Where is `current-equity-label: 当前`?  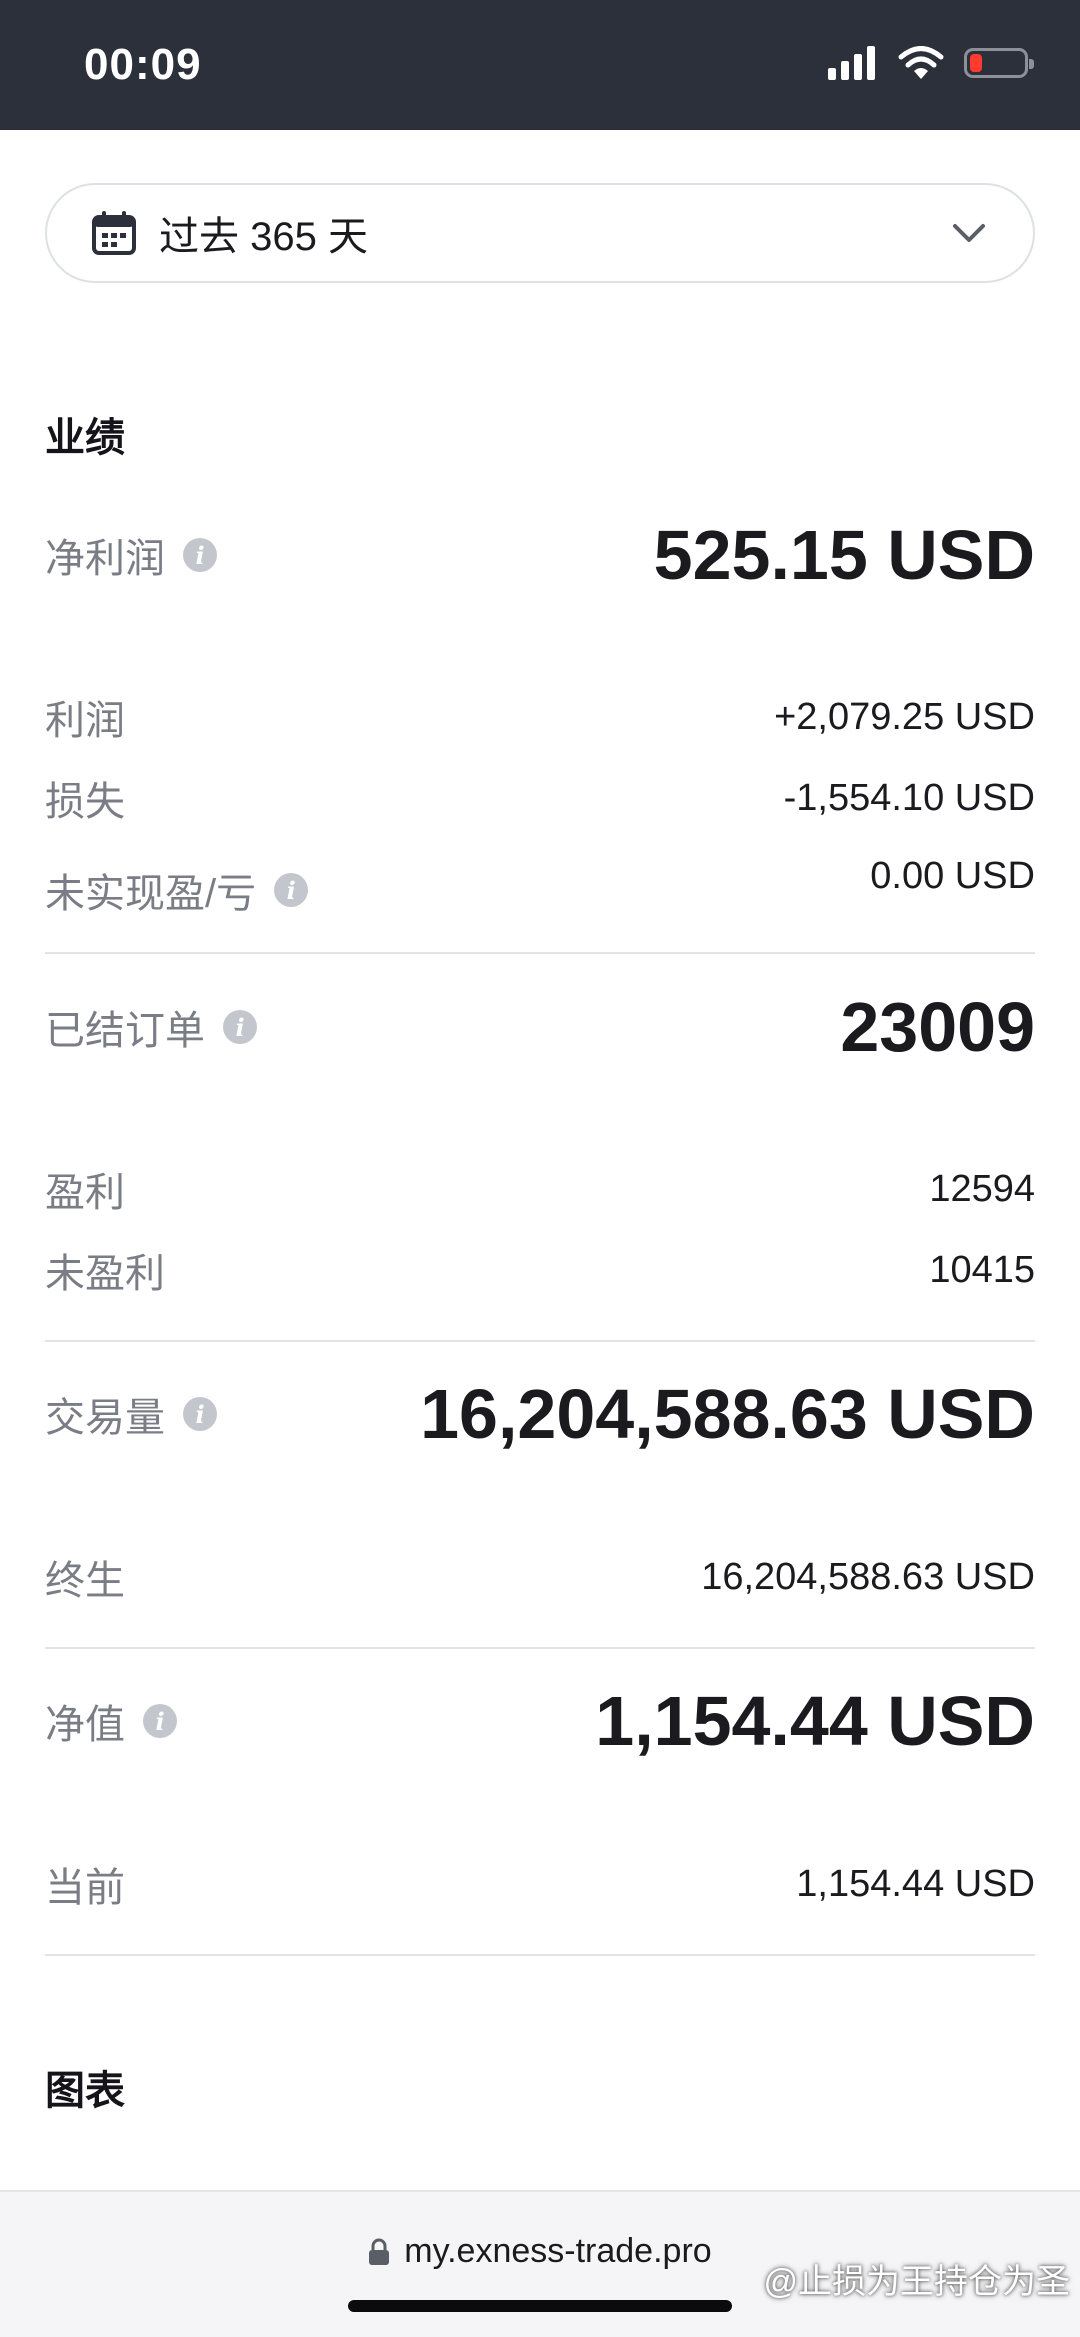 current-equity-label: 当前 is located at coordinates (85, 1888).